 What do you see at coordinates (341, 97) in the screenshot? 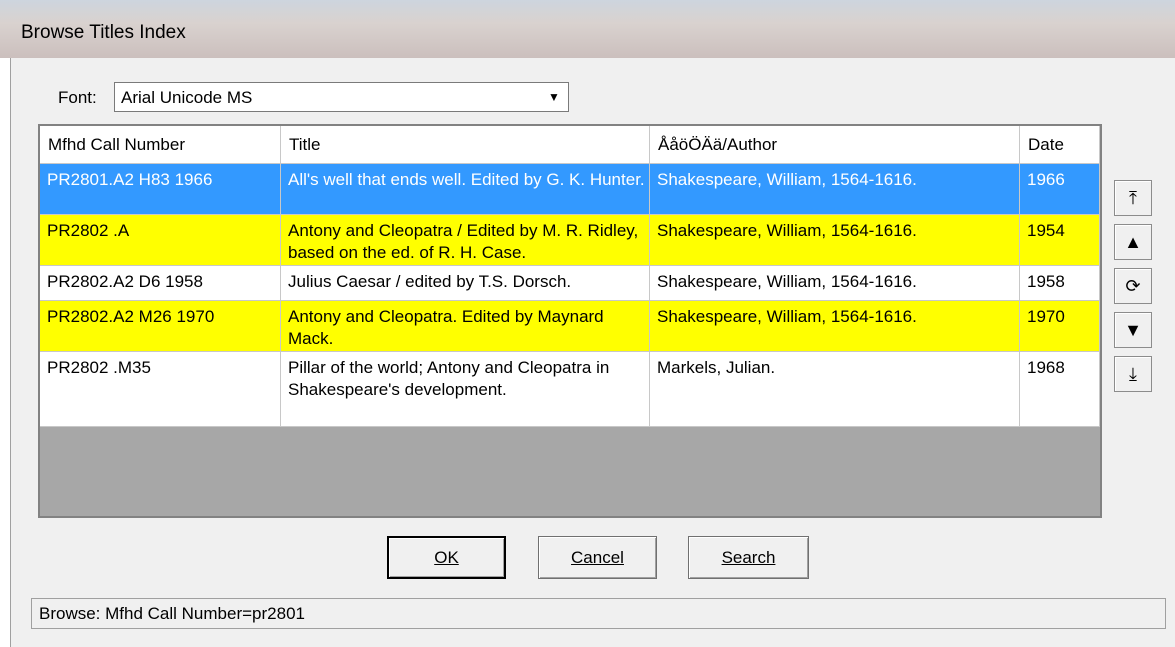
I see `font-select: Arial Unicode MS ▼` at bounding box center [341, 97].